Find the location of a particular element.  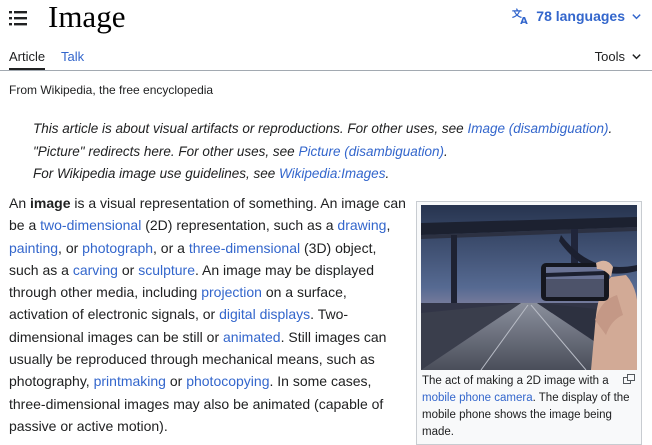

link-wikipedia-images: Wikipedia:Images is located at coordinates (332, 173).